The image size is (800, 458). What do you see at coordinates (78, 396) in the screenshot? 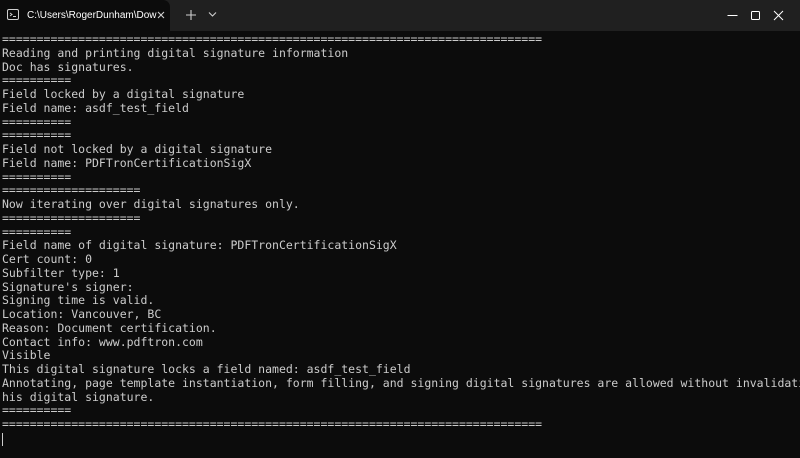
I see `terminal-line: his digital signature.` at bounding box center [78, 396].